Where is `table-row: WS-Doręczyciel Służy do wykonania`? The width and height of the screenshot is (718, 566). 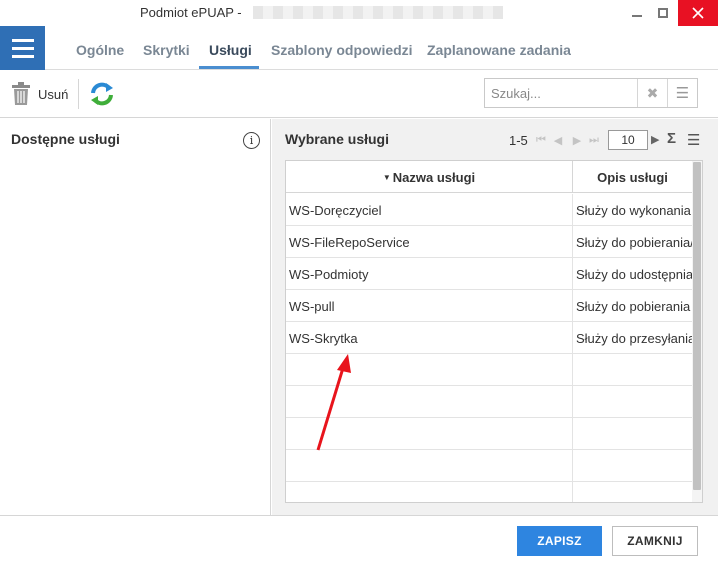 table-row: WS-Doręczyciel Służy do wykonania is located at coordinates (489, 210).